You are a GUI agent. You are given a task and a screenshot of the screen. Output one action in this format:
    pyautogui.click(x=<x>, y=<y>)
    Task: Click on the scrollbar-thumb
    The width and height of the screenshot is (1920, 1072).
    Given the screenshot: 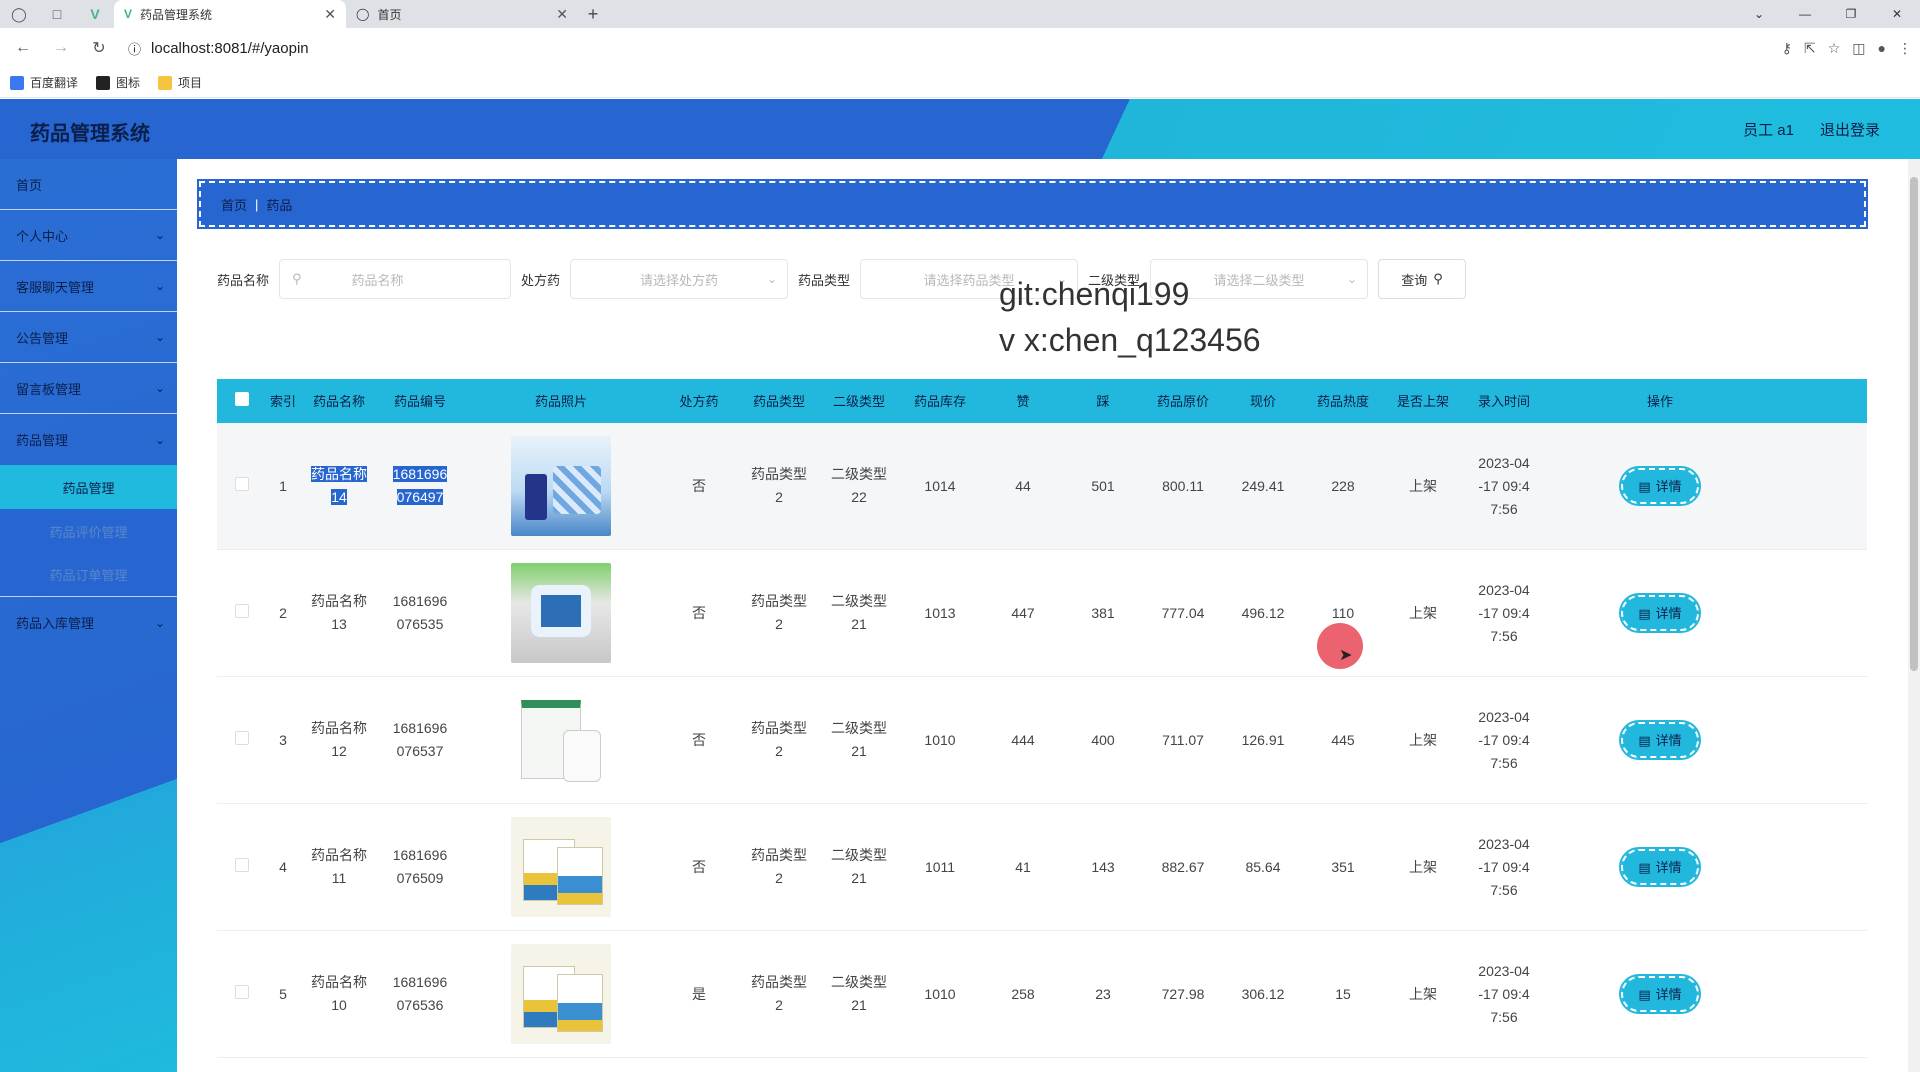 What is the action you would take?
    pyautogui.click(x=1914, y=424)
    